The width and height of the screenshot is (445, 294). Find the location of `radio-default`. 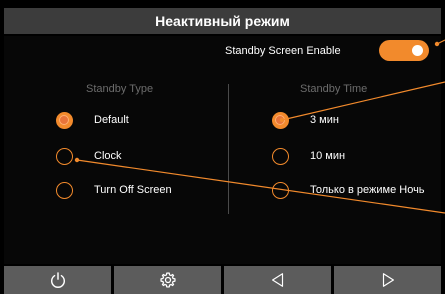

radio-default is located at coordinates (64, 120).